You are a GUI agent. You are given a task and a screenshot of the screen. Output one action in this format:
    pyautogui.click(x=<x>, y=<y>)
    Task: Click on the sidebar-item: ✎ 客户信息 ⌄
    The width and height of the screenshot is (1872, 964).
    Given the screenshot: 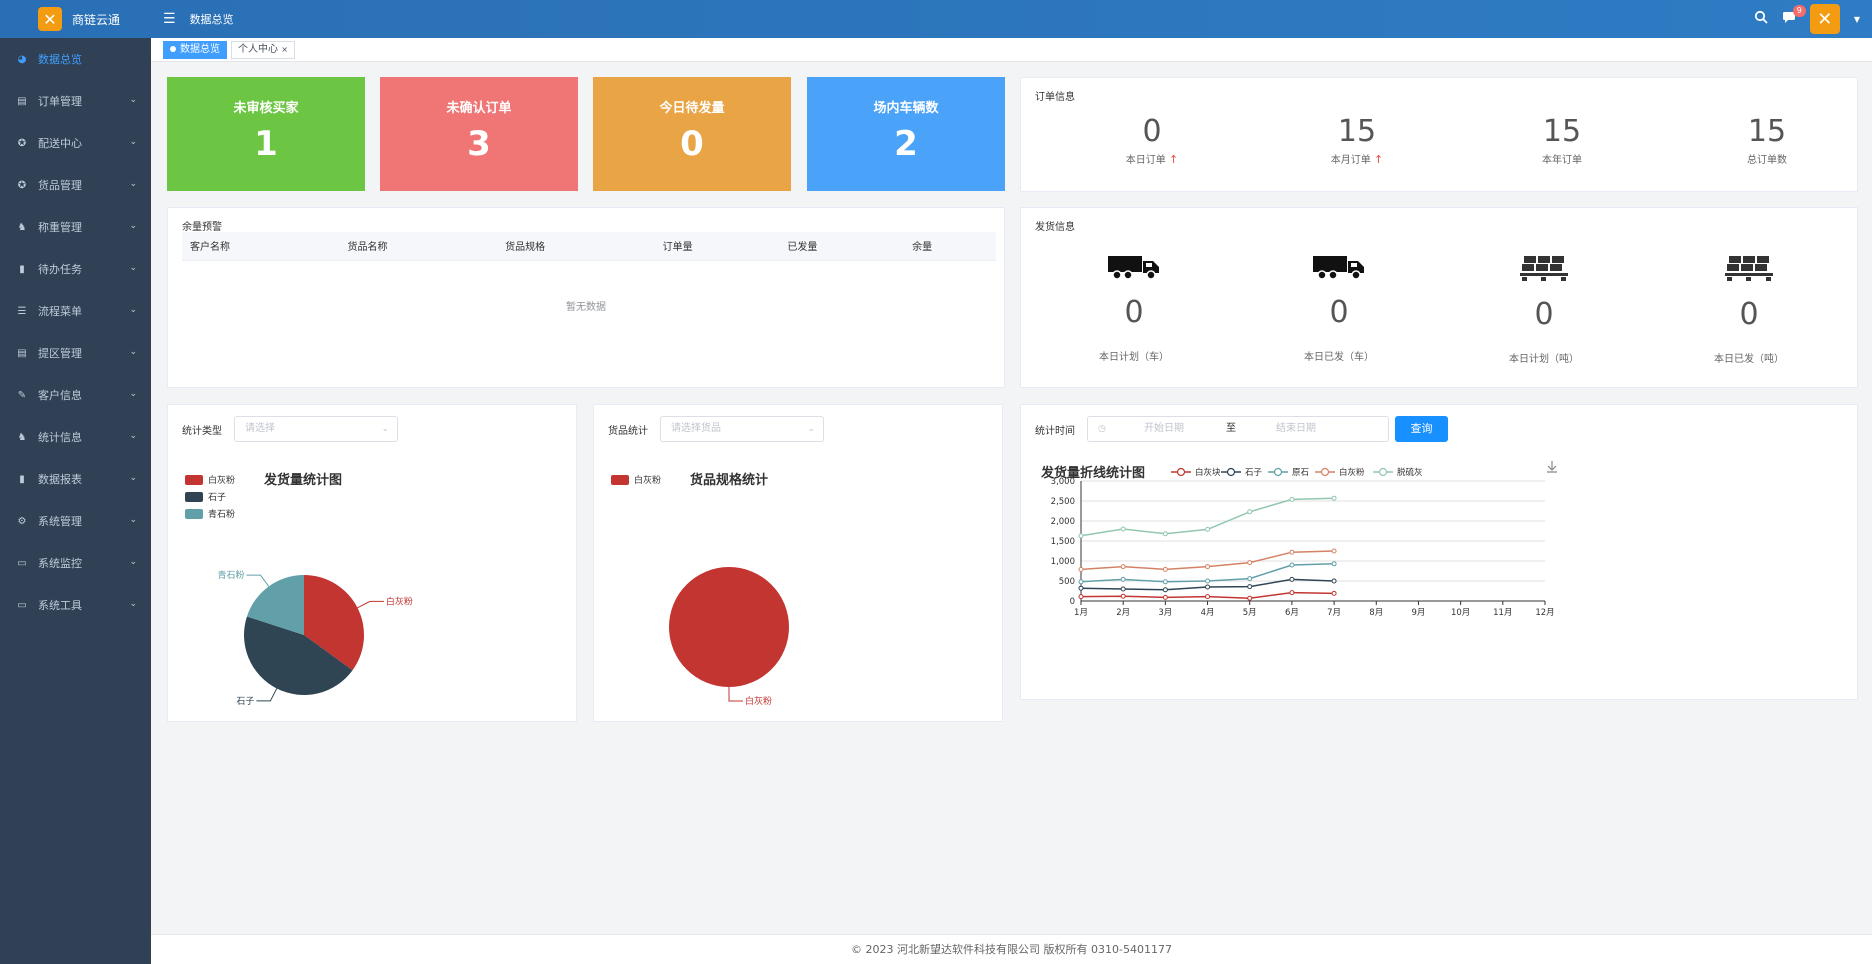 What is the action you would take?
    pyautogui.click(x=75, y=395)
    